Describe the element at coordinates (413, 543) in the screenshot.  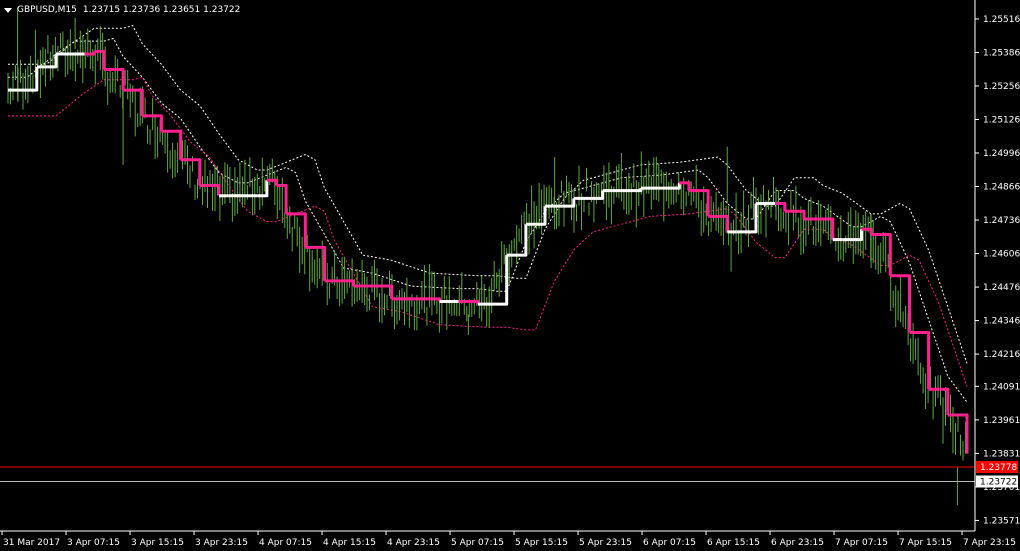
I see `x-tick-label: 4 Apr 23:15` at that location.